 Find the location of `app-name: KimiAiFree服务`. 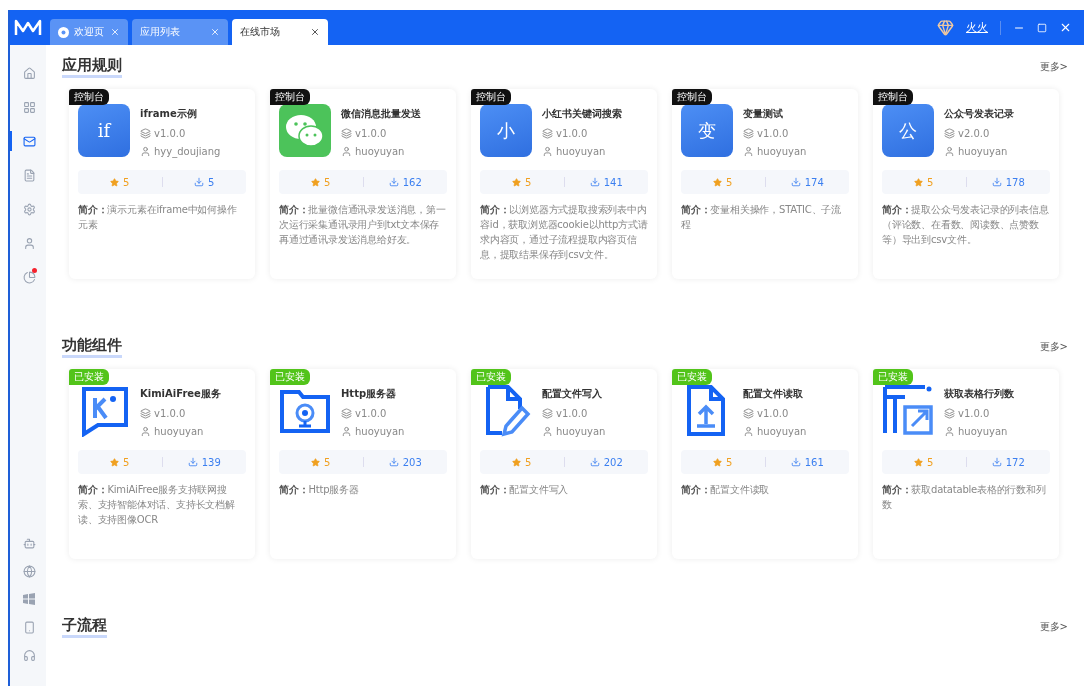

app-name: KimiAiFree服务 is located at coordinates (180, 394).